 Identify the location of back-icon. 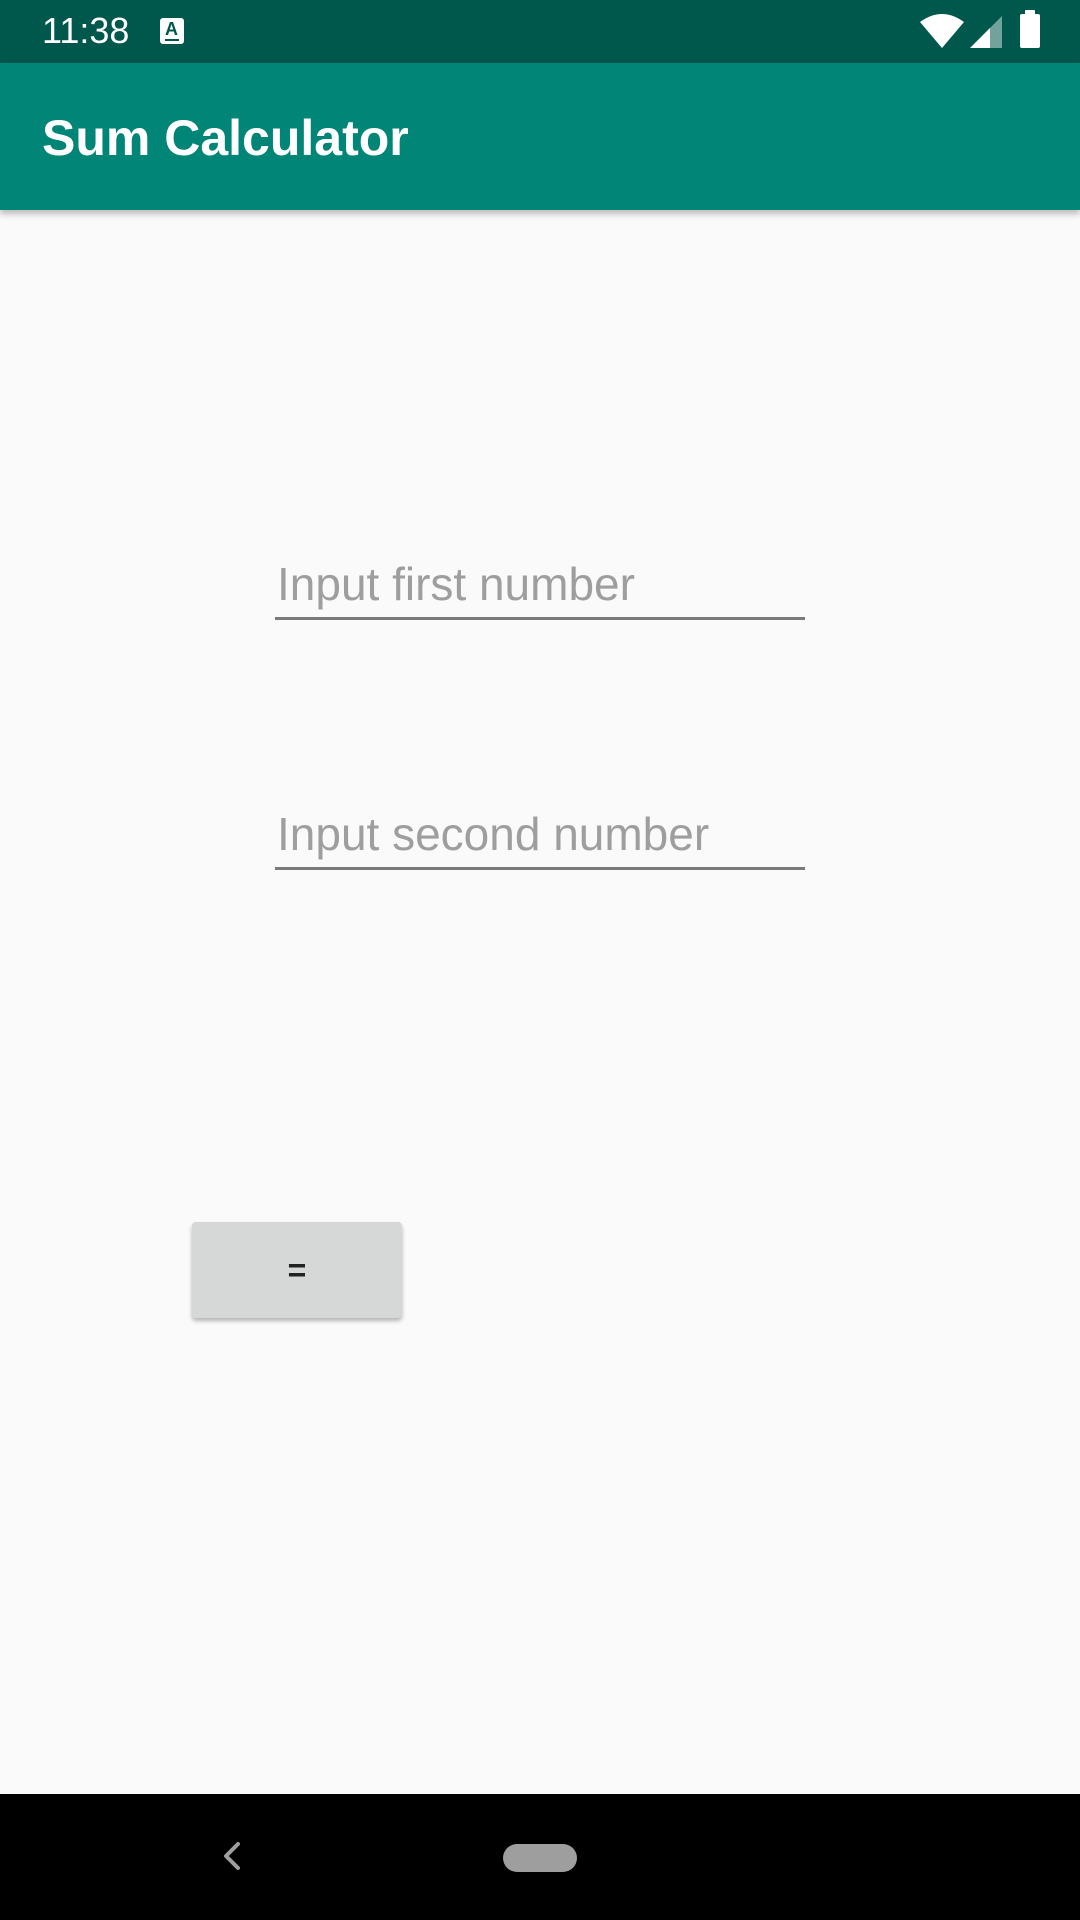
(233, 1856).